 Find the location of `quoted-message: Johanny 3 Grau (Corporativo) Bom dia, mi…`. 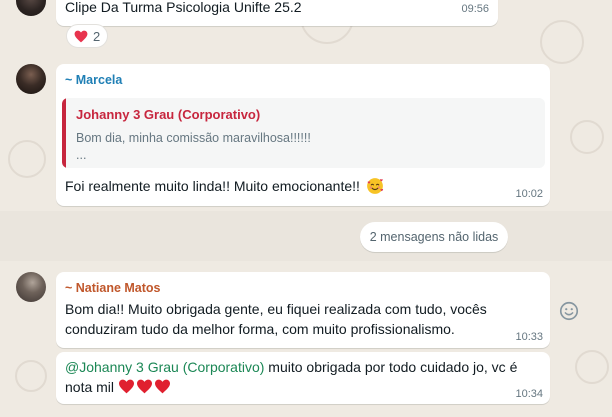

quoted-message: Johanny 3 Grau (Corporativo) Bom dia, mi… is located at coordinates (303, 133).